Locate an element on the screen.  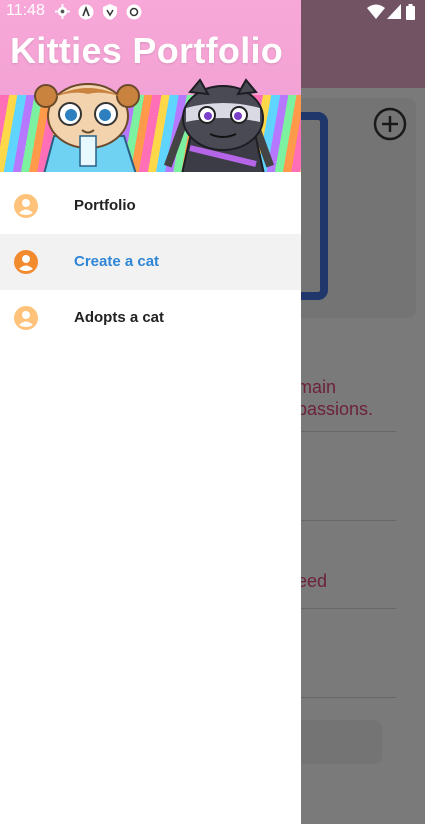
menu-item-adopts-a-cat: Adopts a cat is located at coordinates (150, 318).